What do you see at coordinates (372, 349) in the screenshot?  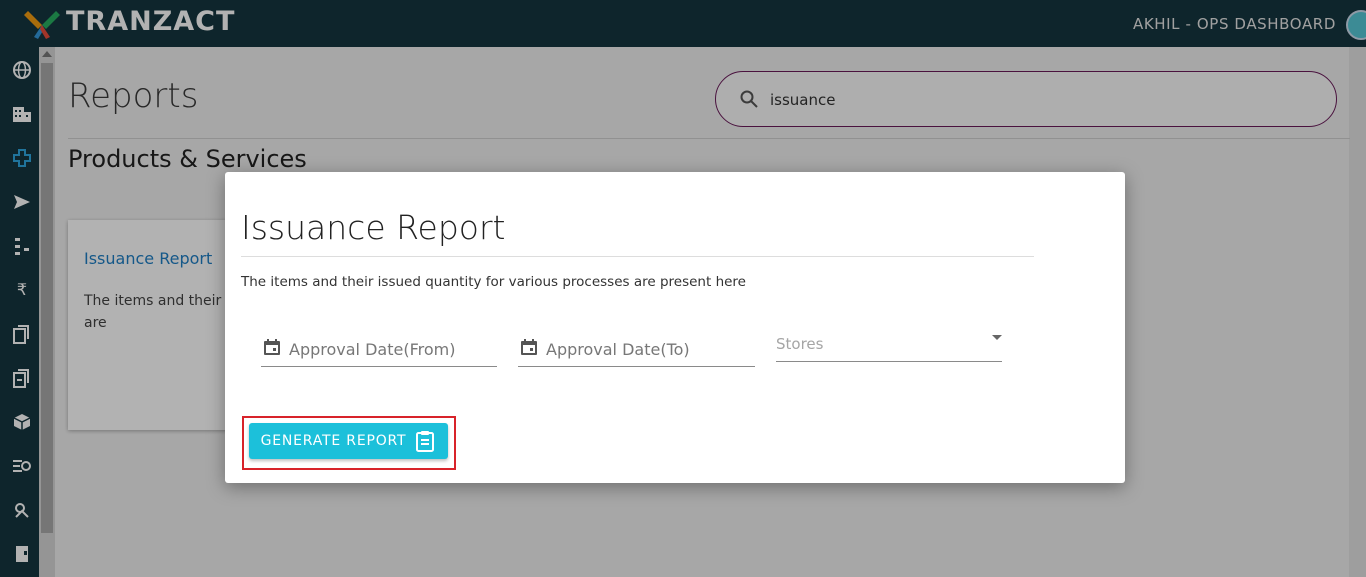 I see `approval-date-from-label: Approval Date(From)` at bounding box center [372, 349].